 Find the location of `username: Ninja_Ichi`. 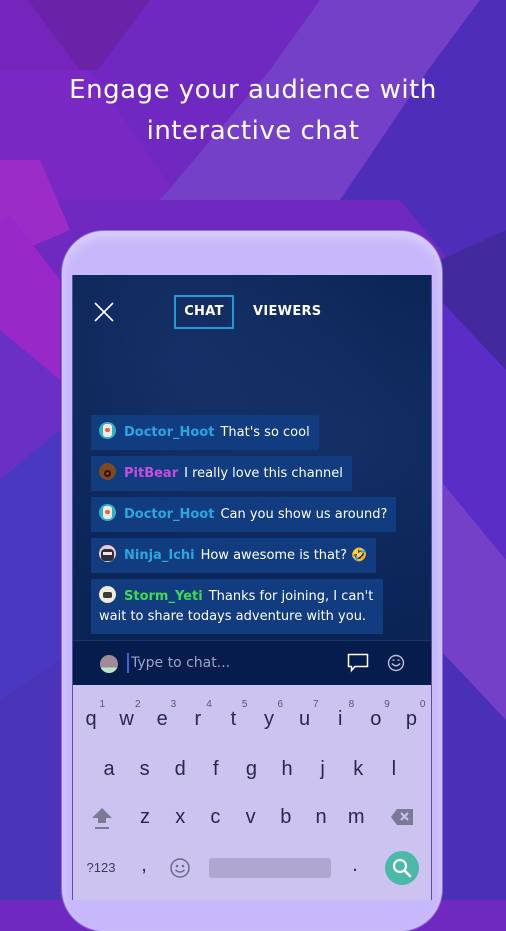

username: Ninja_Ichi is located at coordinates (159, 555).